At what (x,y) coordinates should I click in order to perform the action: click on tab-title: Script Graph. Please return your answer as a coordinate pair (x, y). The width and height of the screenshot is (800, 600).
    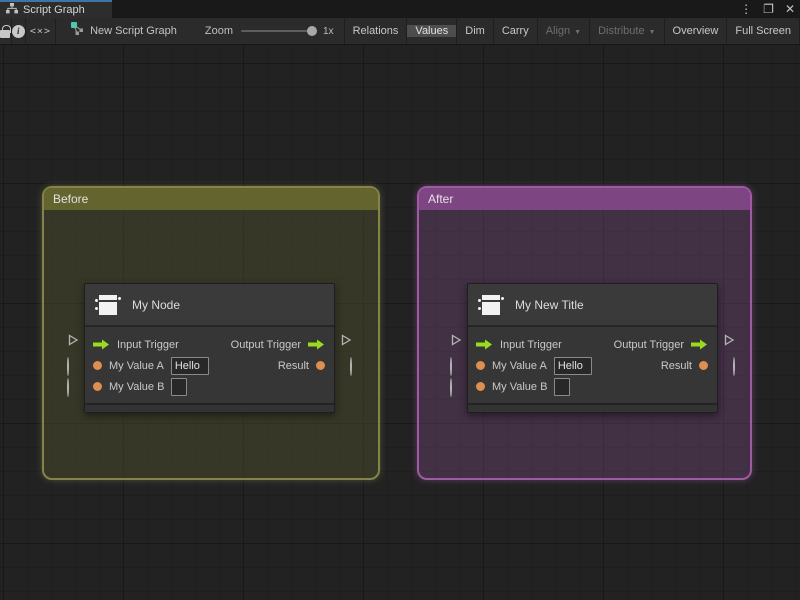
    Looking at the image, I should click on (54, 10).